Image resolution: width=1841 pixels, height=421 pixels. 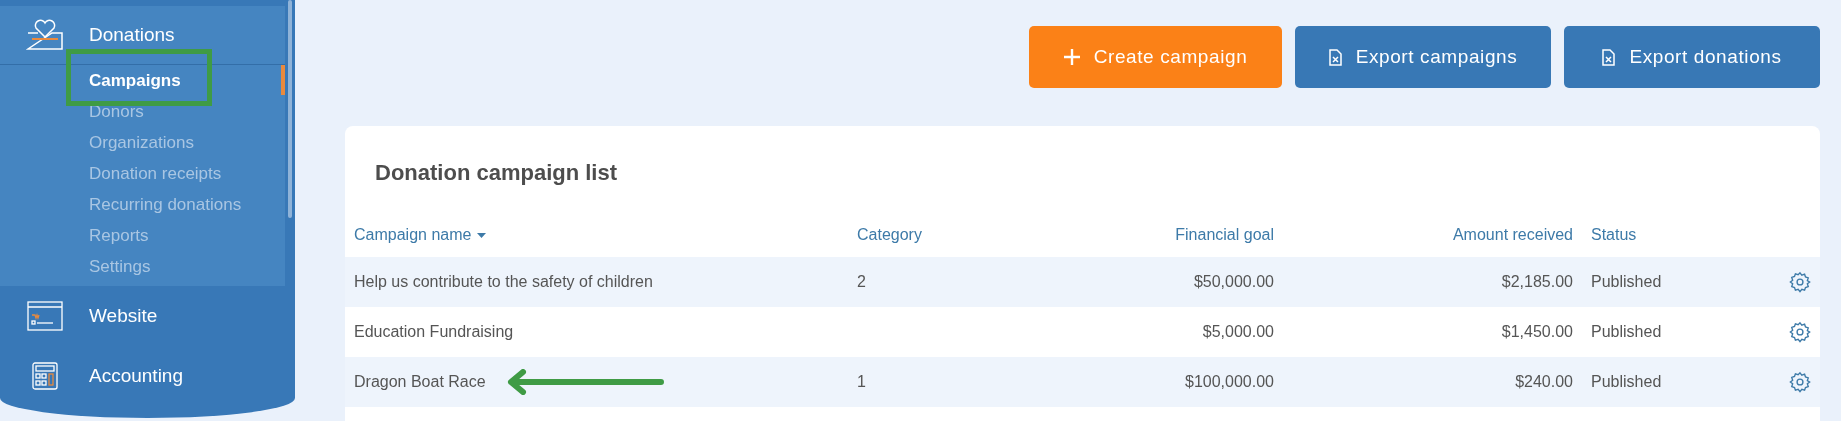 What do you see at coordinates (1423, 57) in the screenshot?
I see `export-button: Export campaigns` at bounding box center [1423, 57].